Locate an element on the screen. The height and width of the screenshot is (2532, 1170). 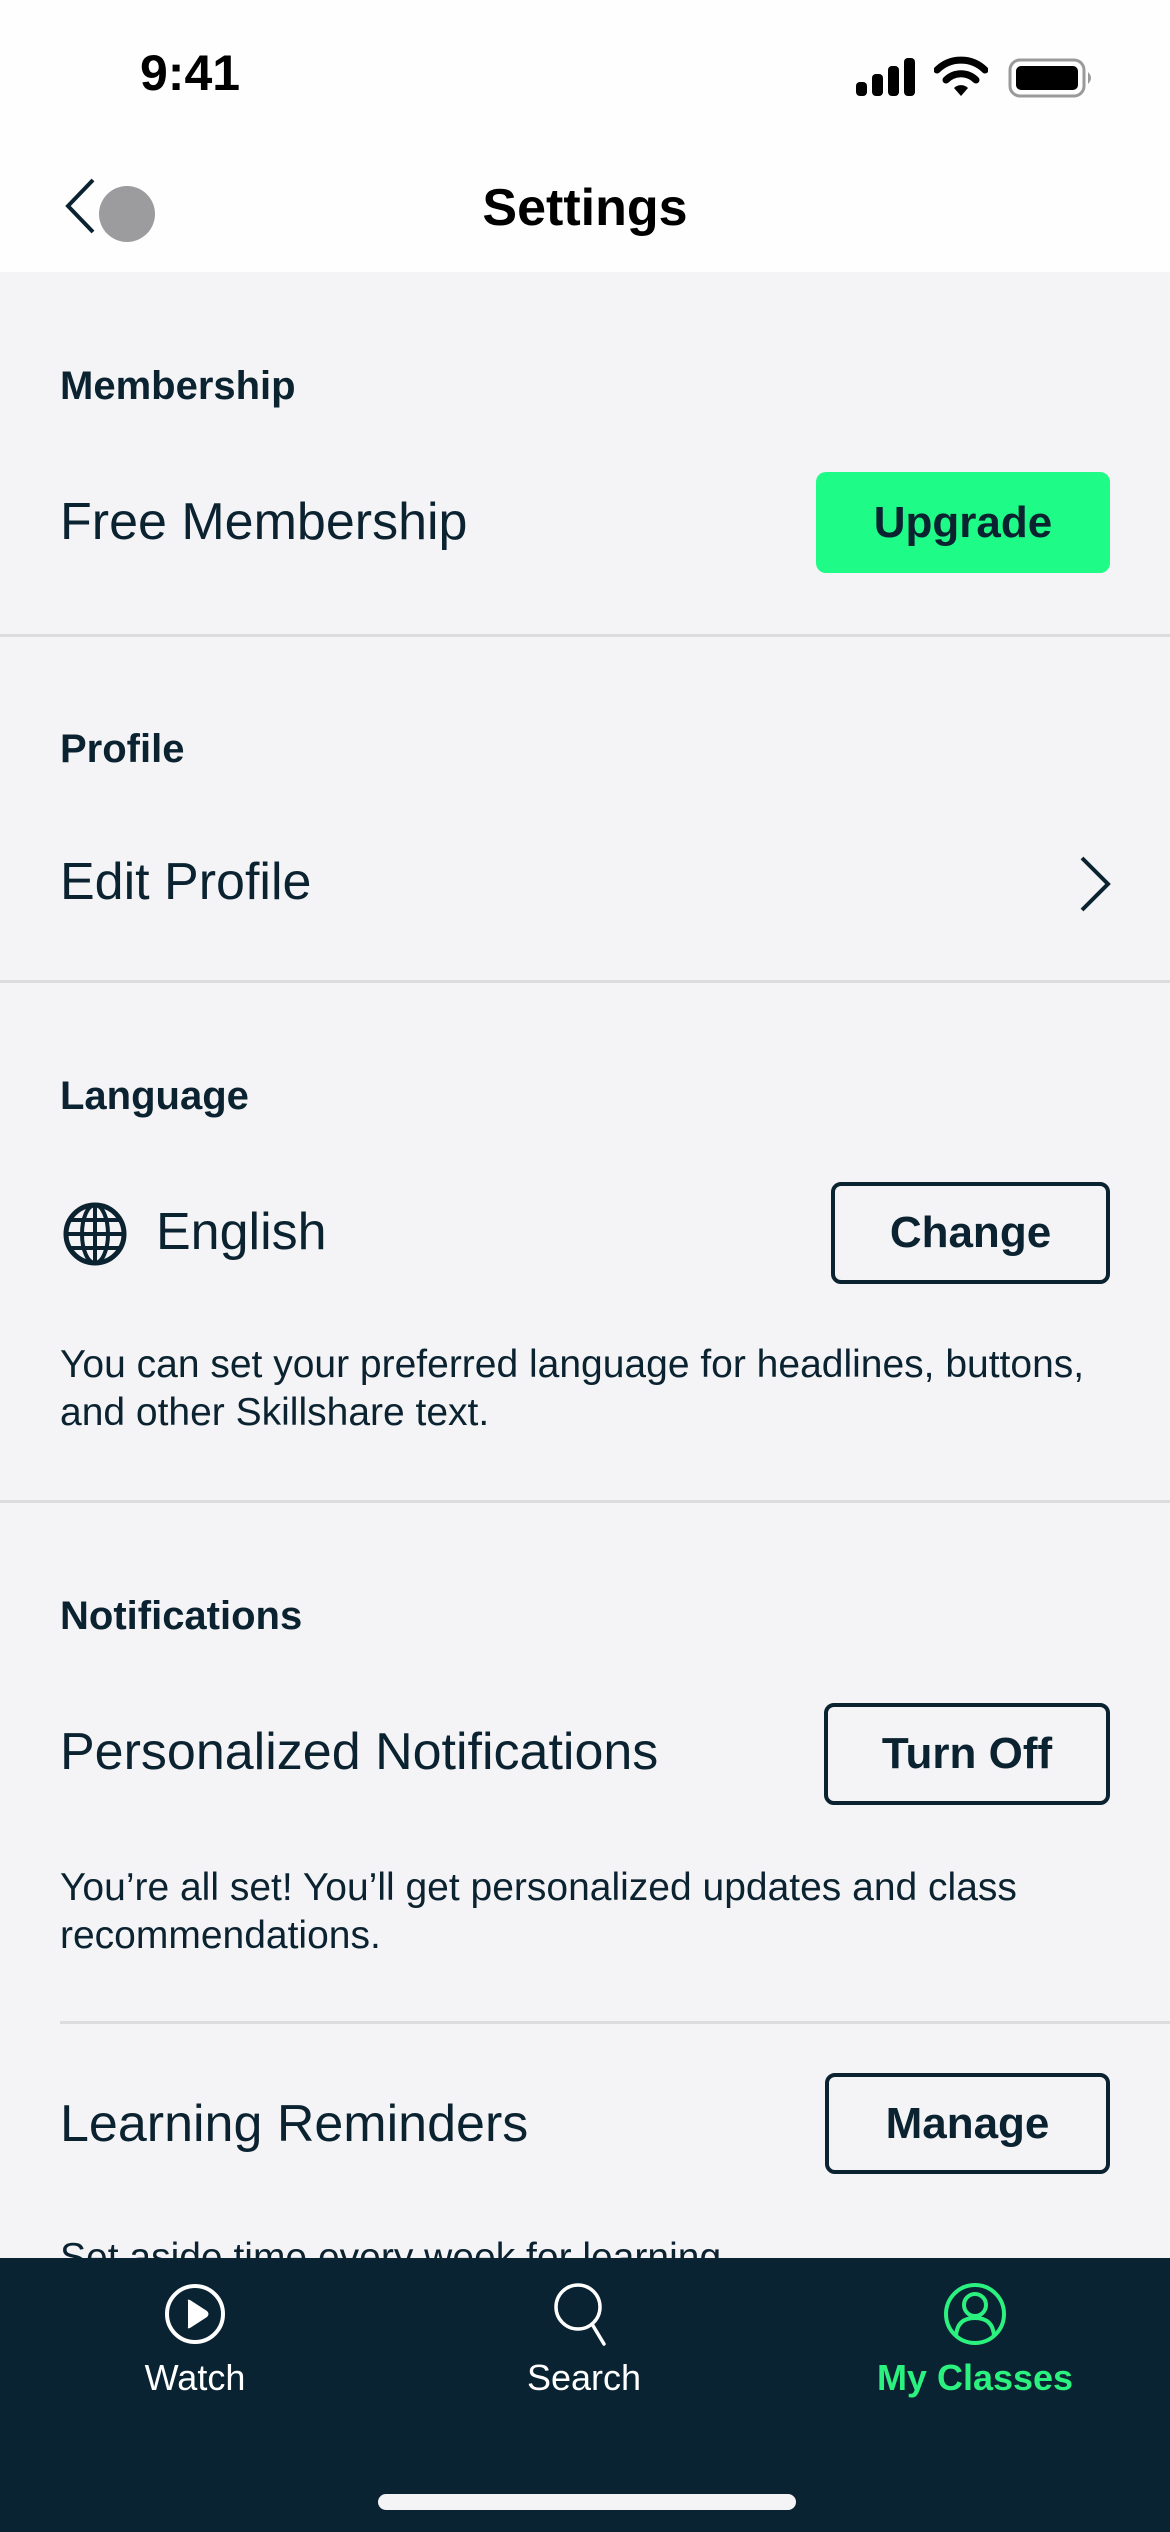
section-heading-profile: Profile is located at coordinates (122, 749).